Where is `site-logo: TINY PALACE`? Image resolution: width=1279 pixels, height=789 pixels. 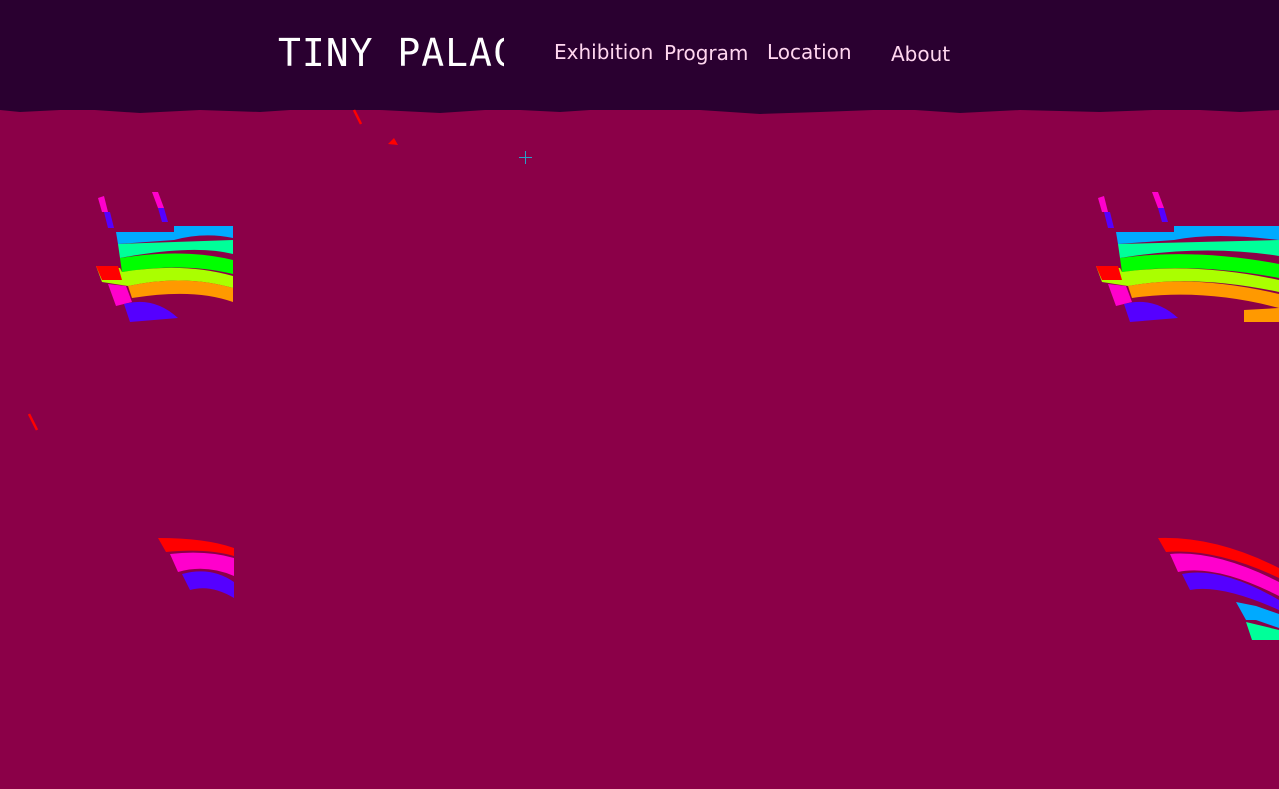
site-logo: TINY PALACE is located at coordinates (391, 51).